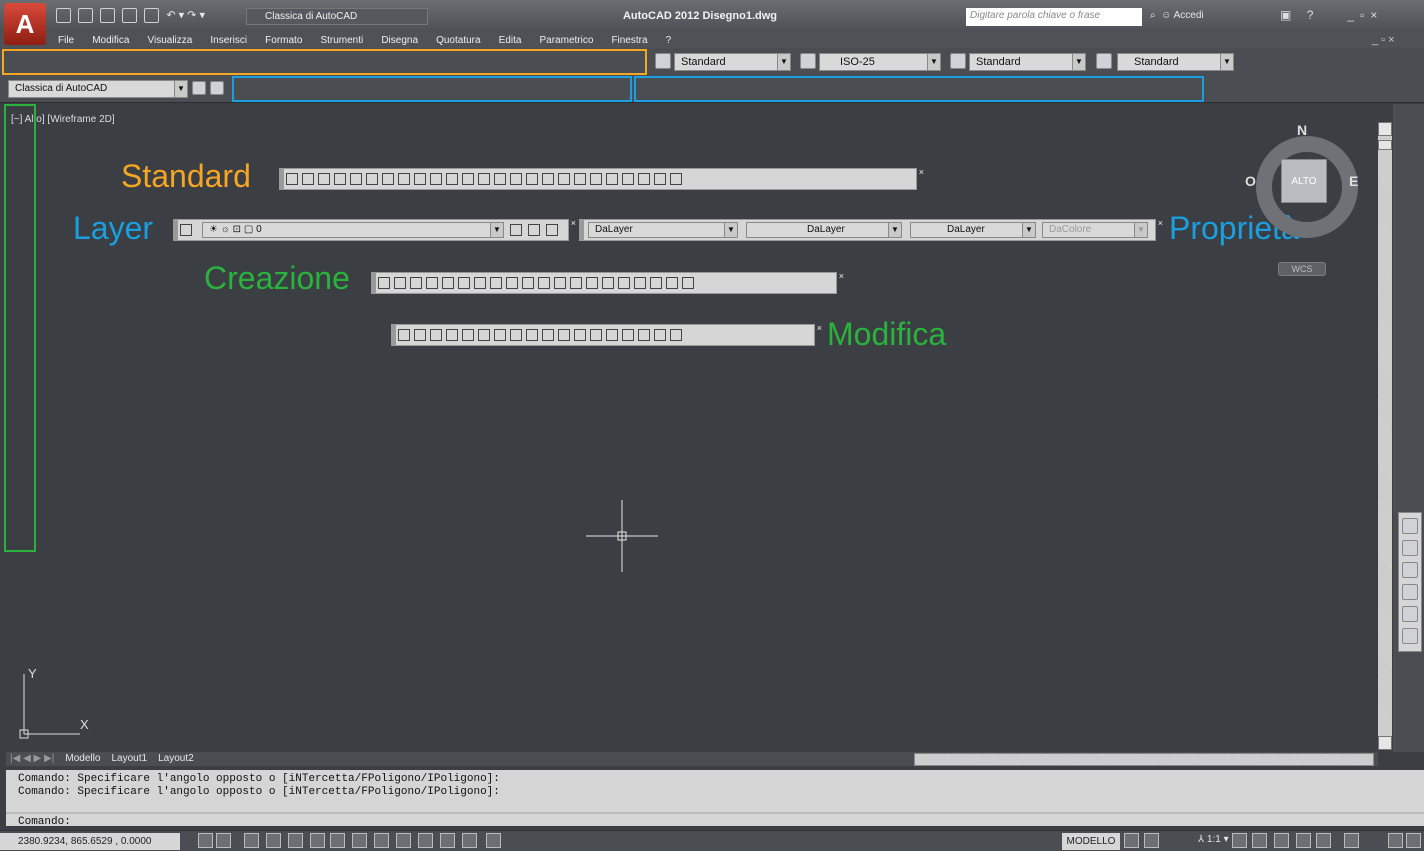 This screenshot has height=851, width=1424. Describe the element at coordinates (484, 179) in the screenshot. I see `undo-icon` at that location.